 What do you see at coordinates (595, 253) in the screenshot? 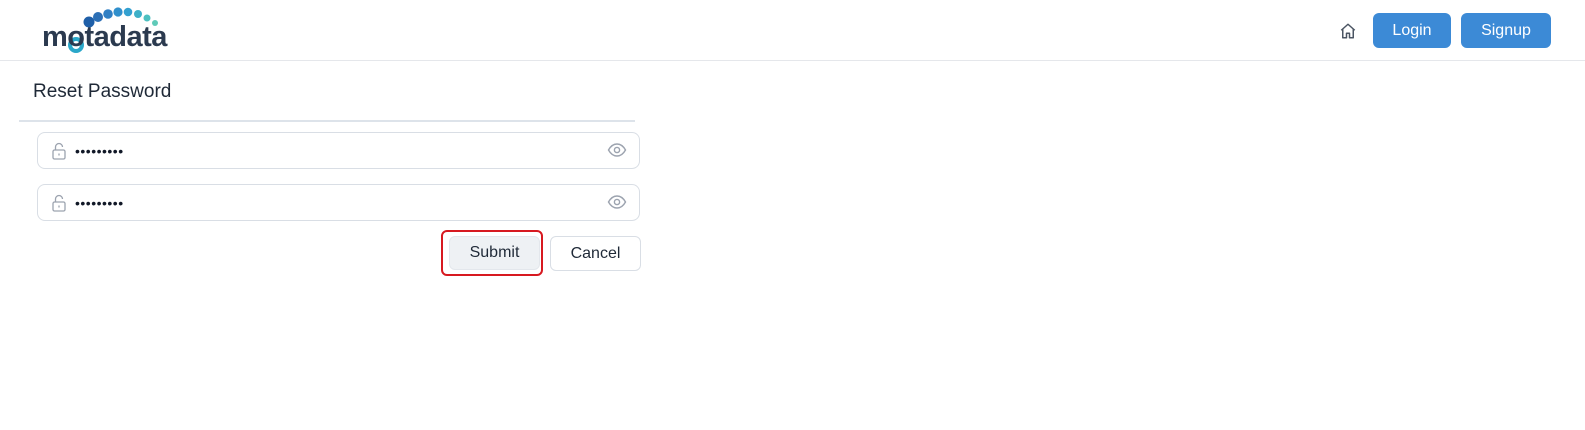
I see `cancel-button: Cancel` at bounding box center [595, 253].